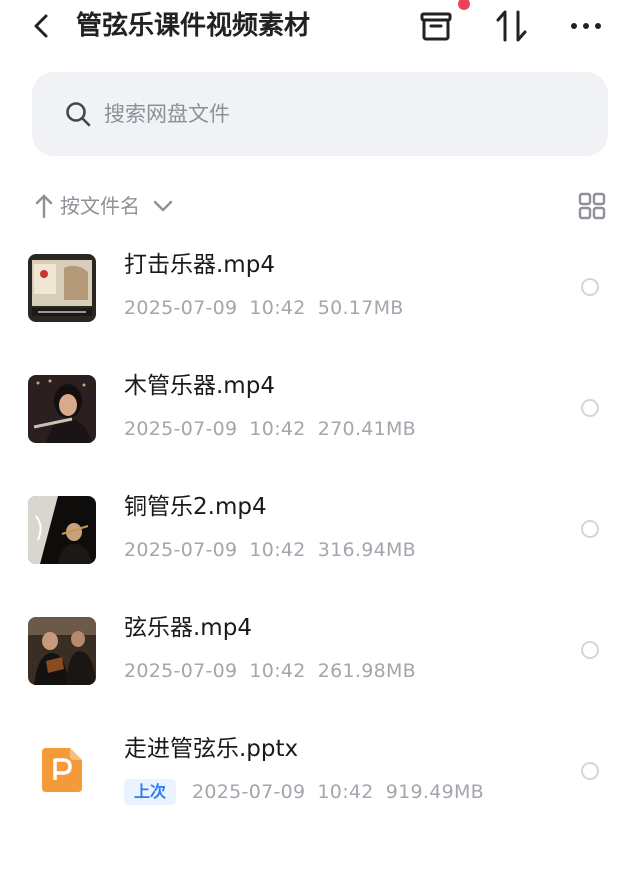 The image size is (640, 895). Describe the element at coordinates (464, 5) in the screenshot. I see `notification-dot` at that location.